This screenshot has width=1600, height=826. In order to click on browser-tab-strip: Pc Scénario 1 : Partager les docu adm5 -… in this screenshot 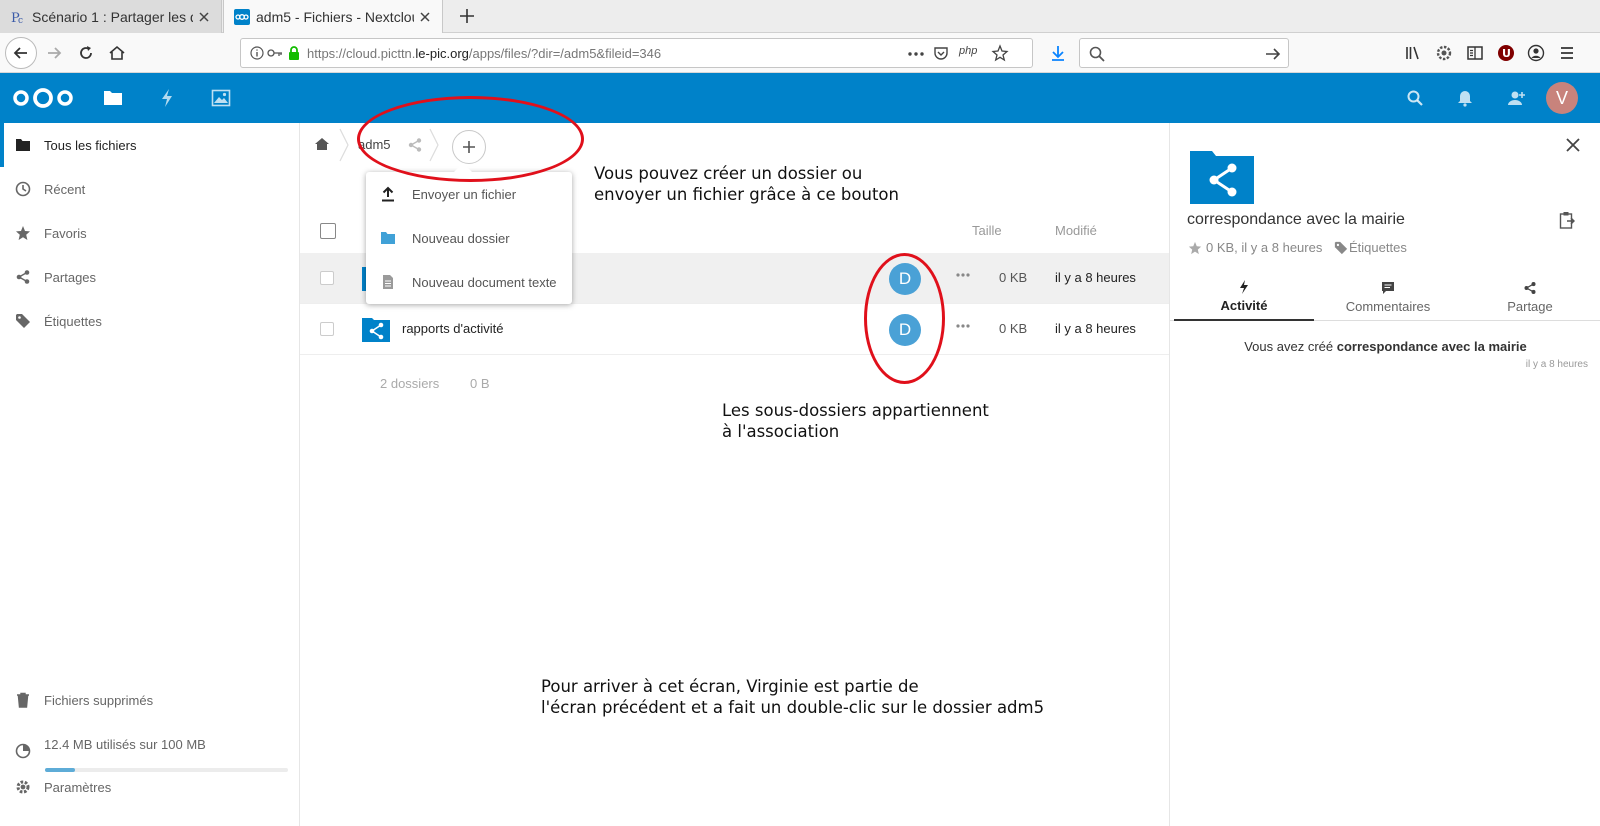, I will do `click(800, 16)`.